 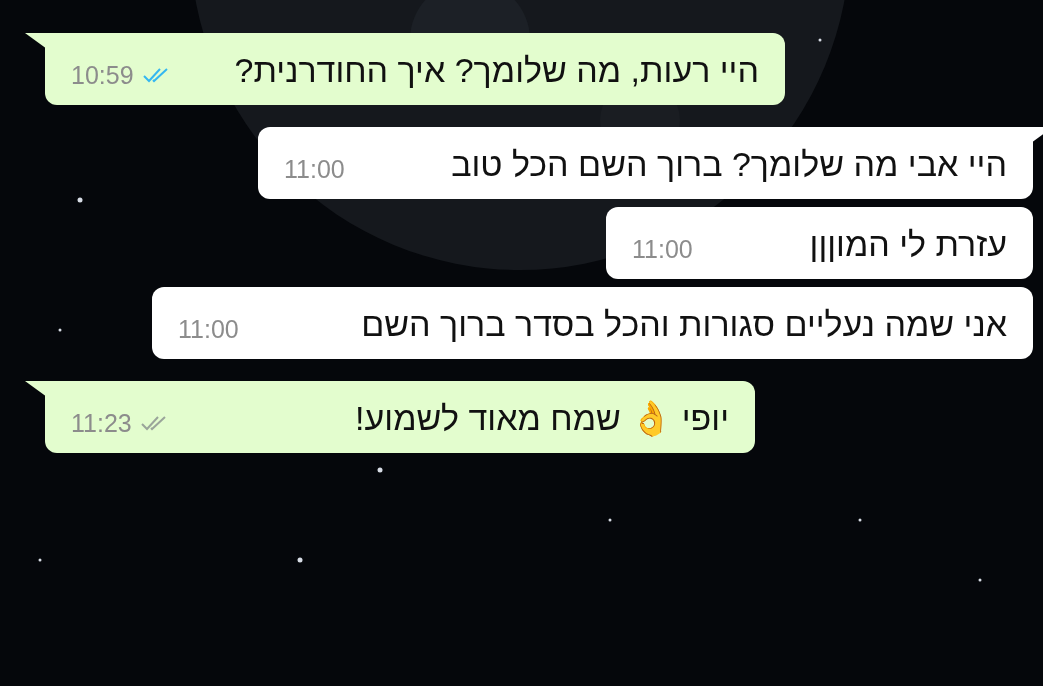 What do you see at coordinates (542, 418) in the screenshot?
I see `message-text: יופי 👌 שמח מאוד לשמוע!` at bounding box center [542, 418].